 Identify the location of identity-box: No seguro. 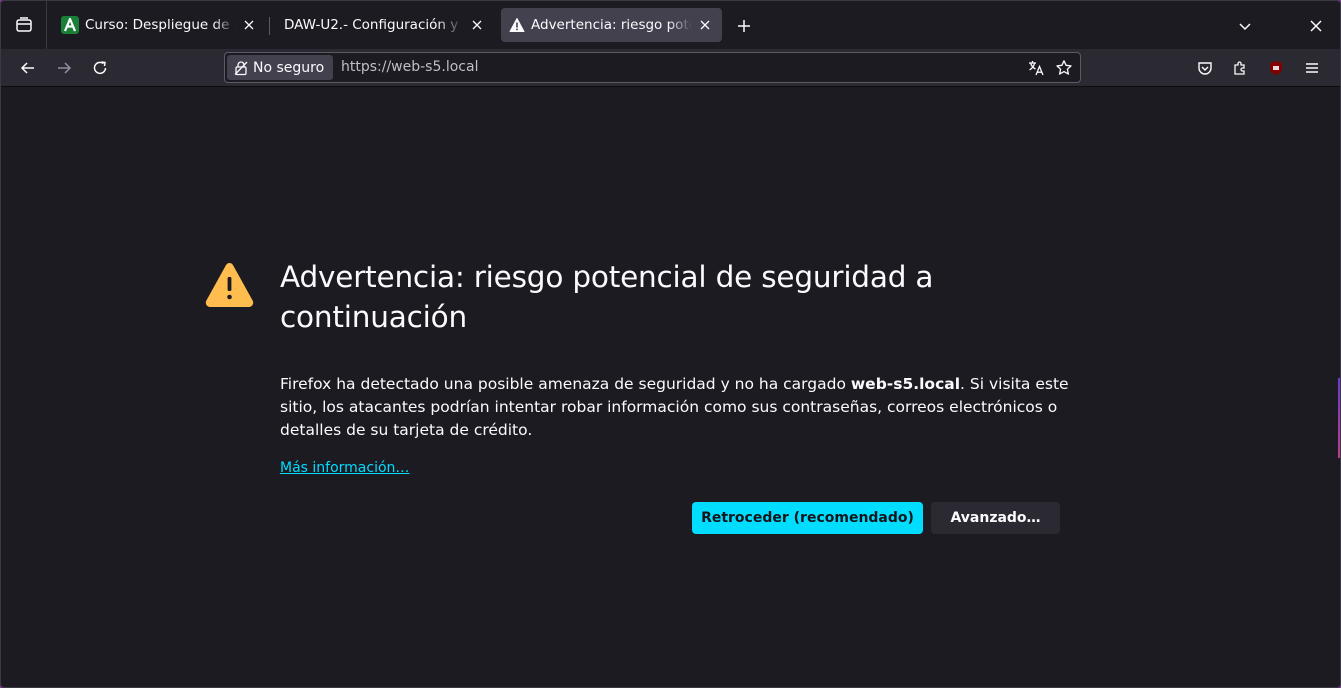
(280, 67).